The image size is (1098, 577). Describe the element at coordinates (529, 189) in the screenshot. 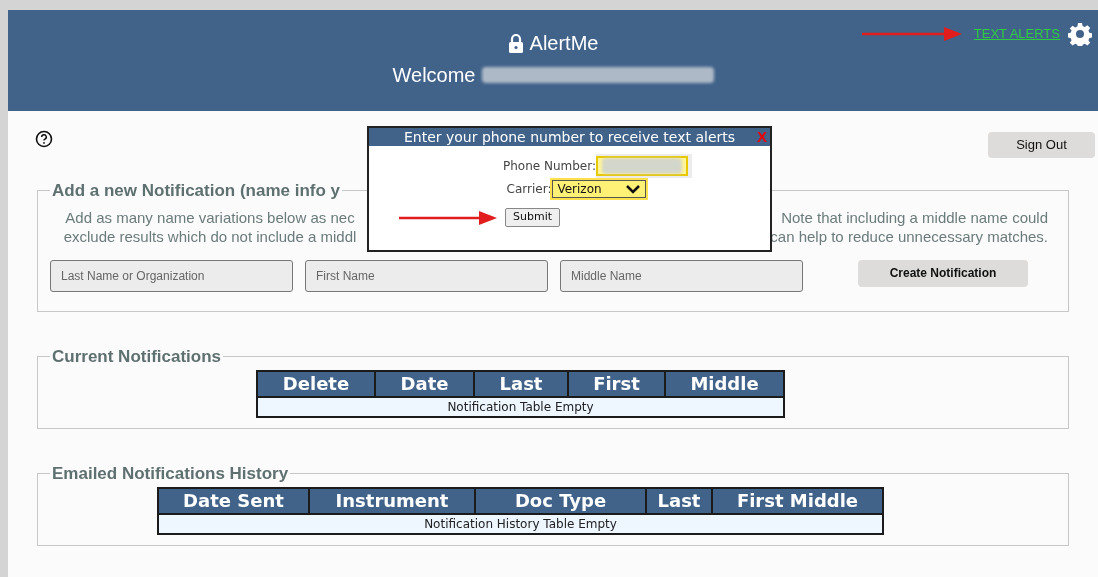

I see `carrier-label: Carrier:` at that location.